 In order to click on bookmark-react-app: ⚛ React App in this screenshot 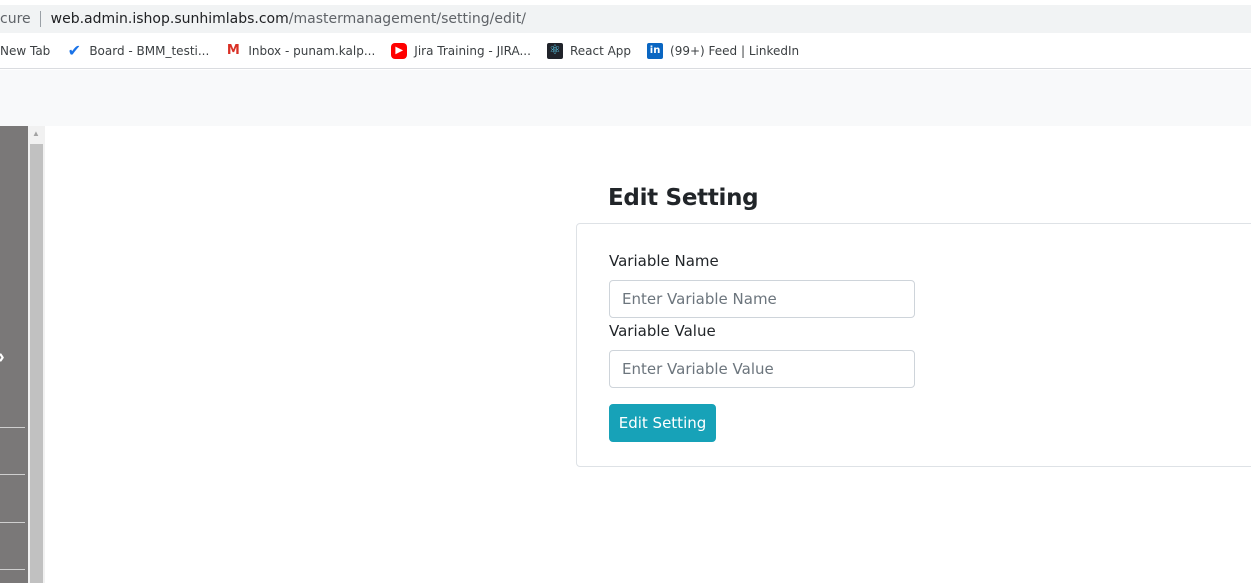, I will do `click(589, 50)`.